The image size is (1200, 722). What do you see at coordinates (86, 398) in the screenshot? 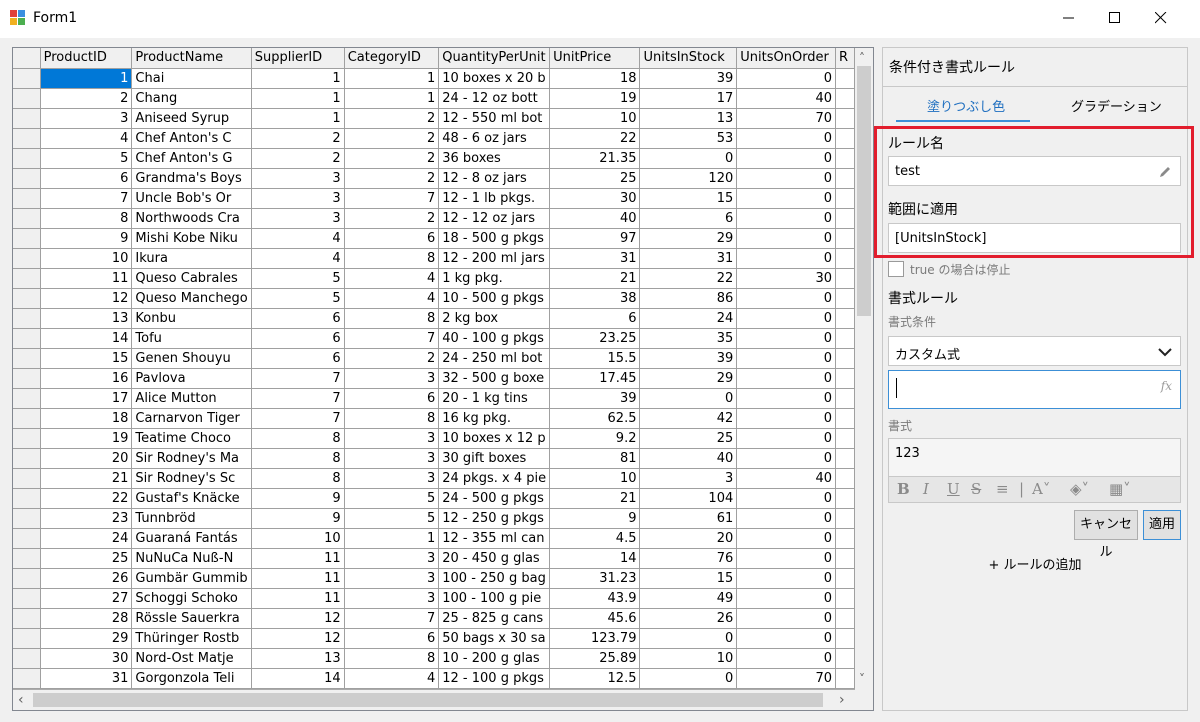
I see `table-cell: 17` at bounding box center [86, 398].